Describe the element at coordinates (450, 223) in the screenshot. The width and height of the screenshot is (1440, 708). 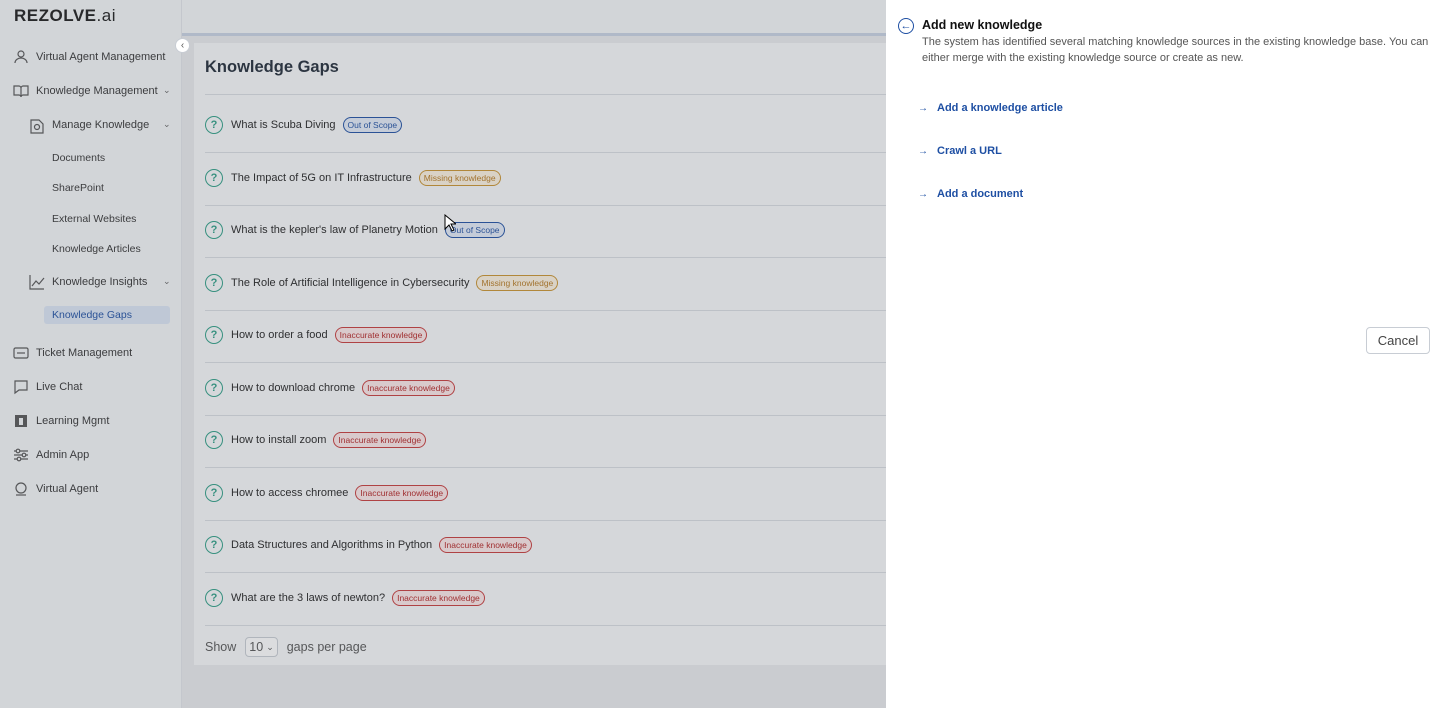
I see `mouse-cursor-icon` at that location.